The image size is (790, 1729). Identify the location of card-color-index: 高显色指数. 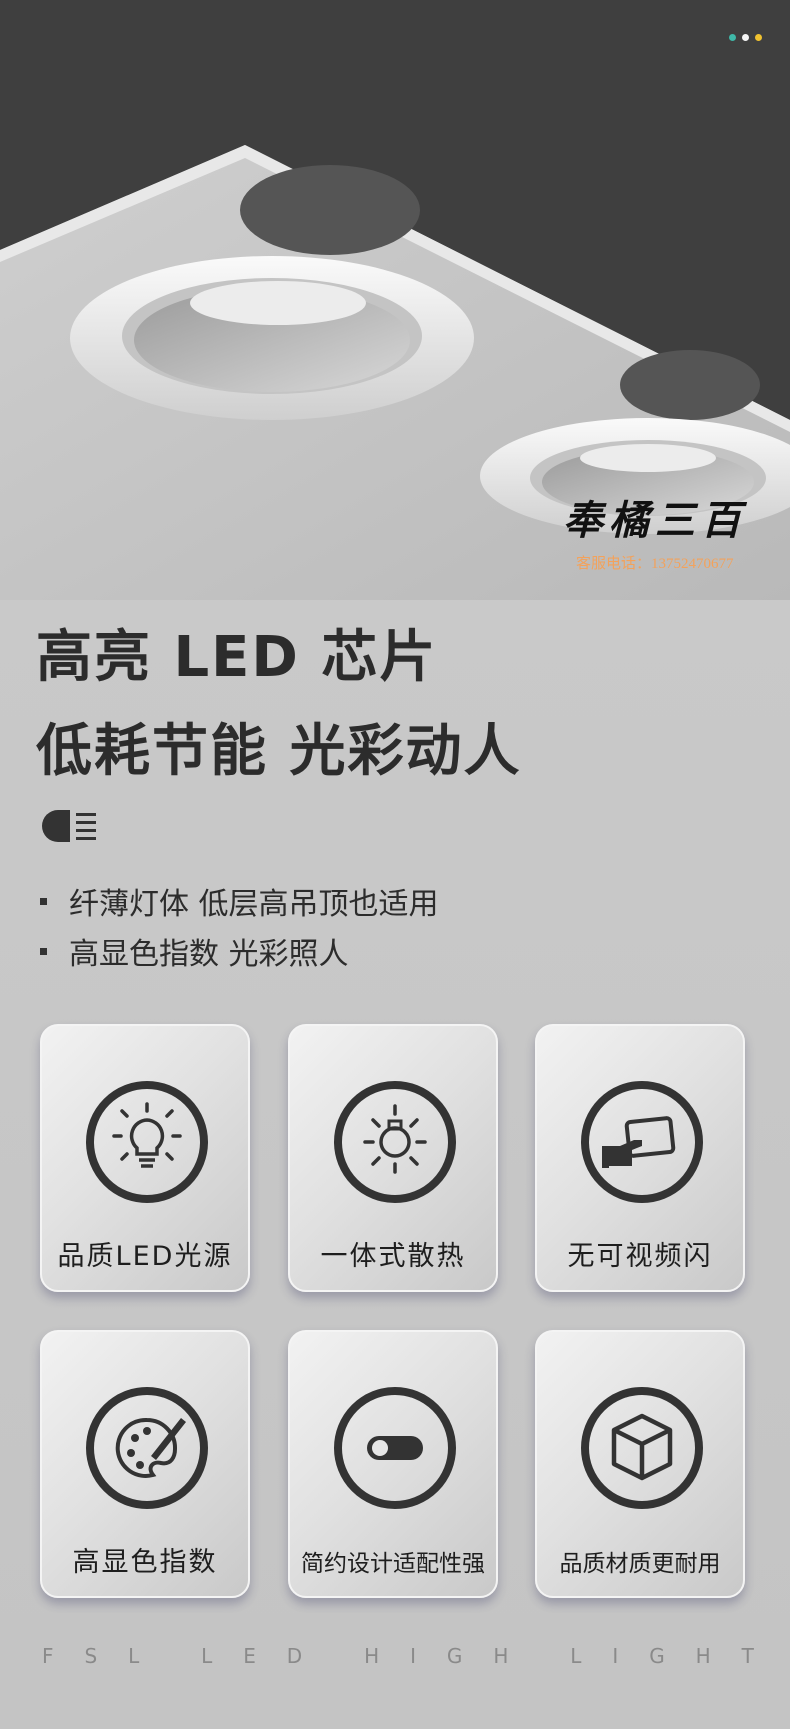
(145, 1464).